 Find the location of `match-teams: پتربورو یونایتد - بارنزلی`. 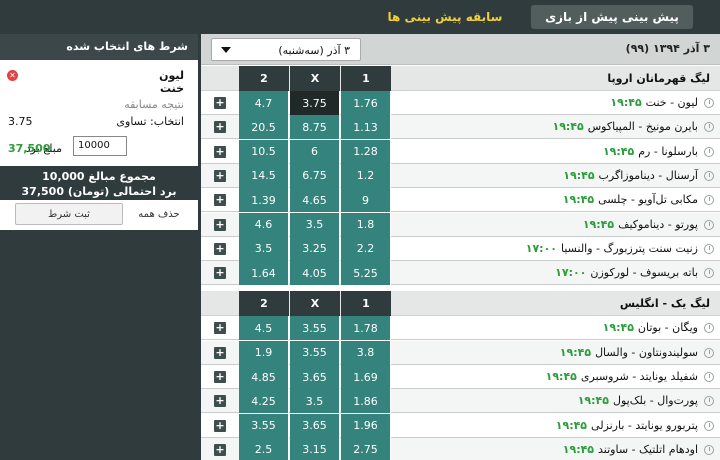

match-teams: پتربورو یونایتد - بارنزلی is located at coordinates (644, 425).